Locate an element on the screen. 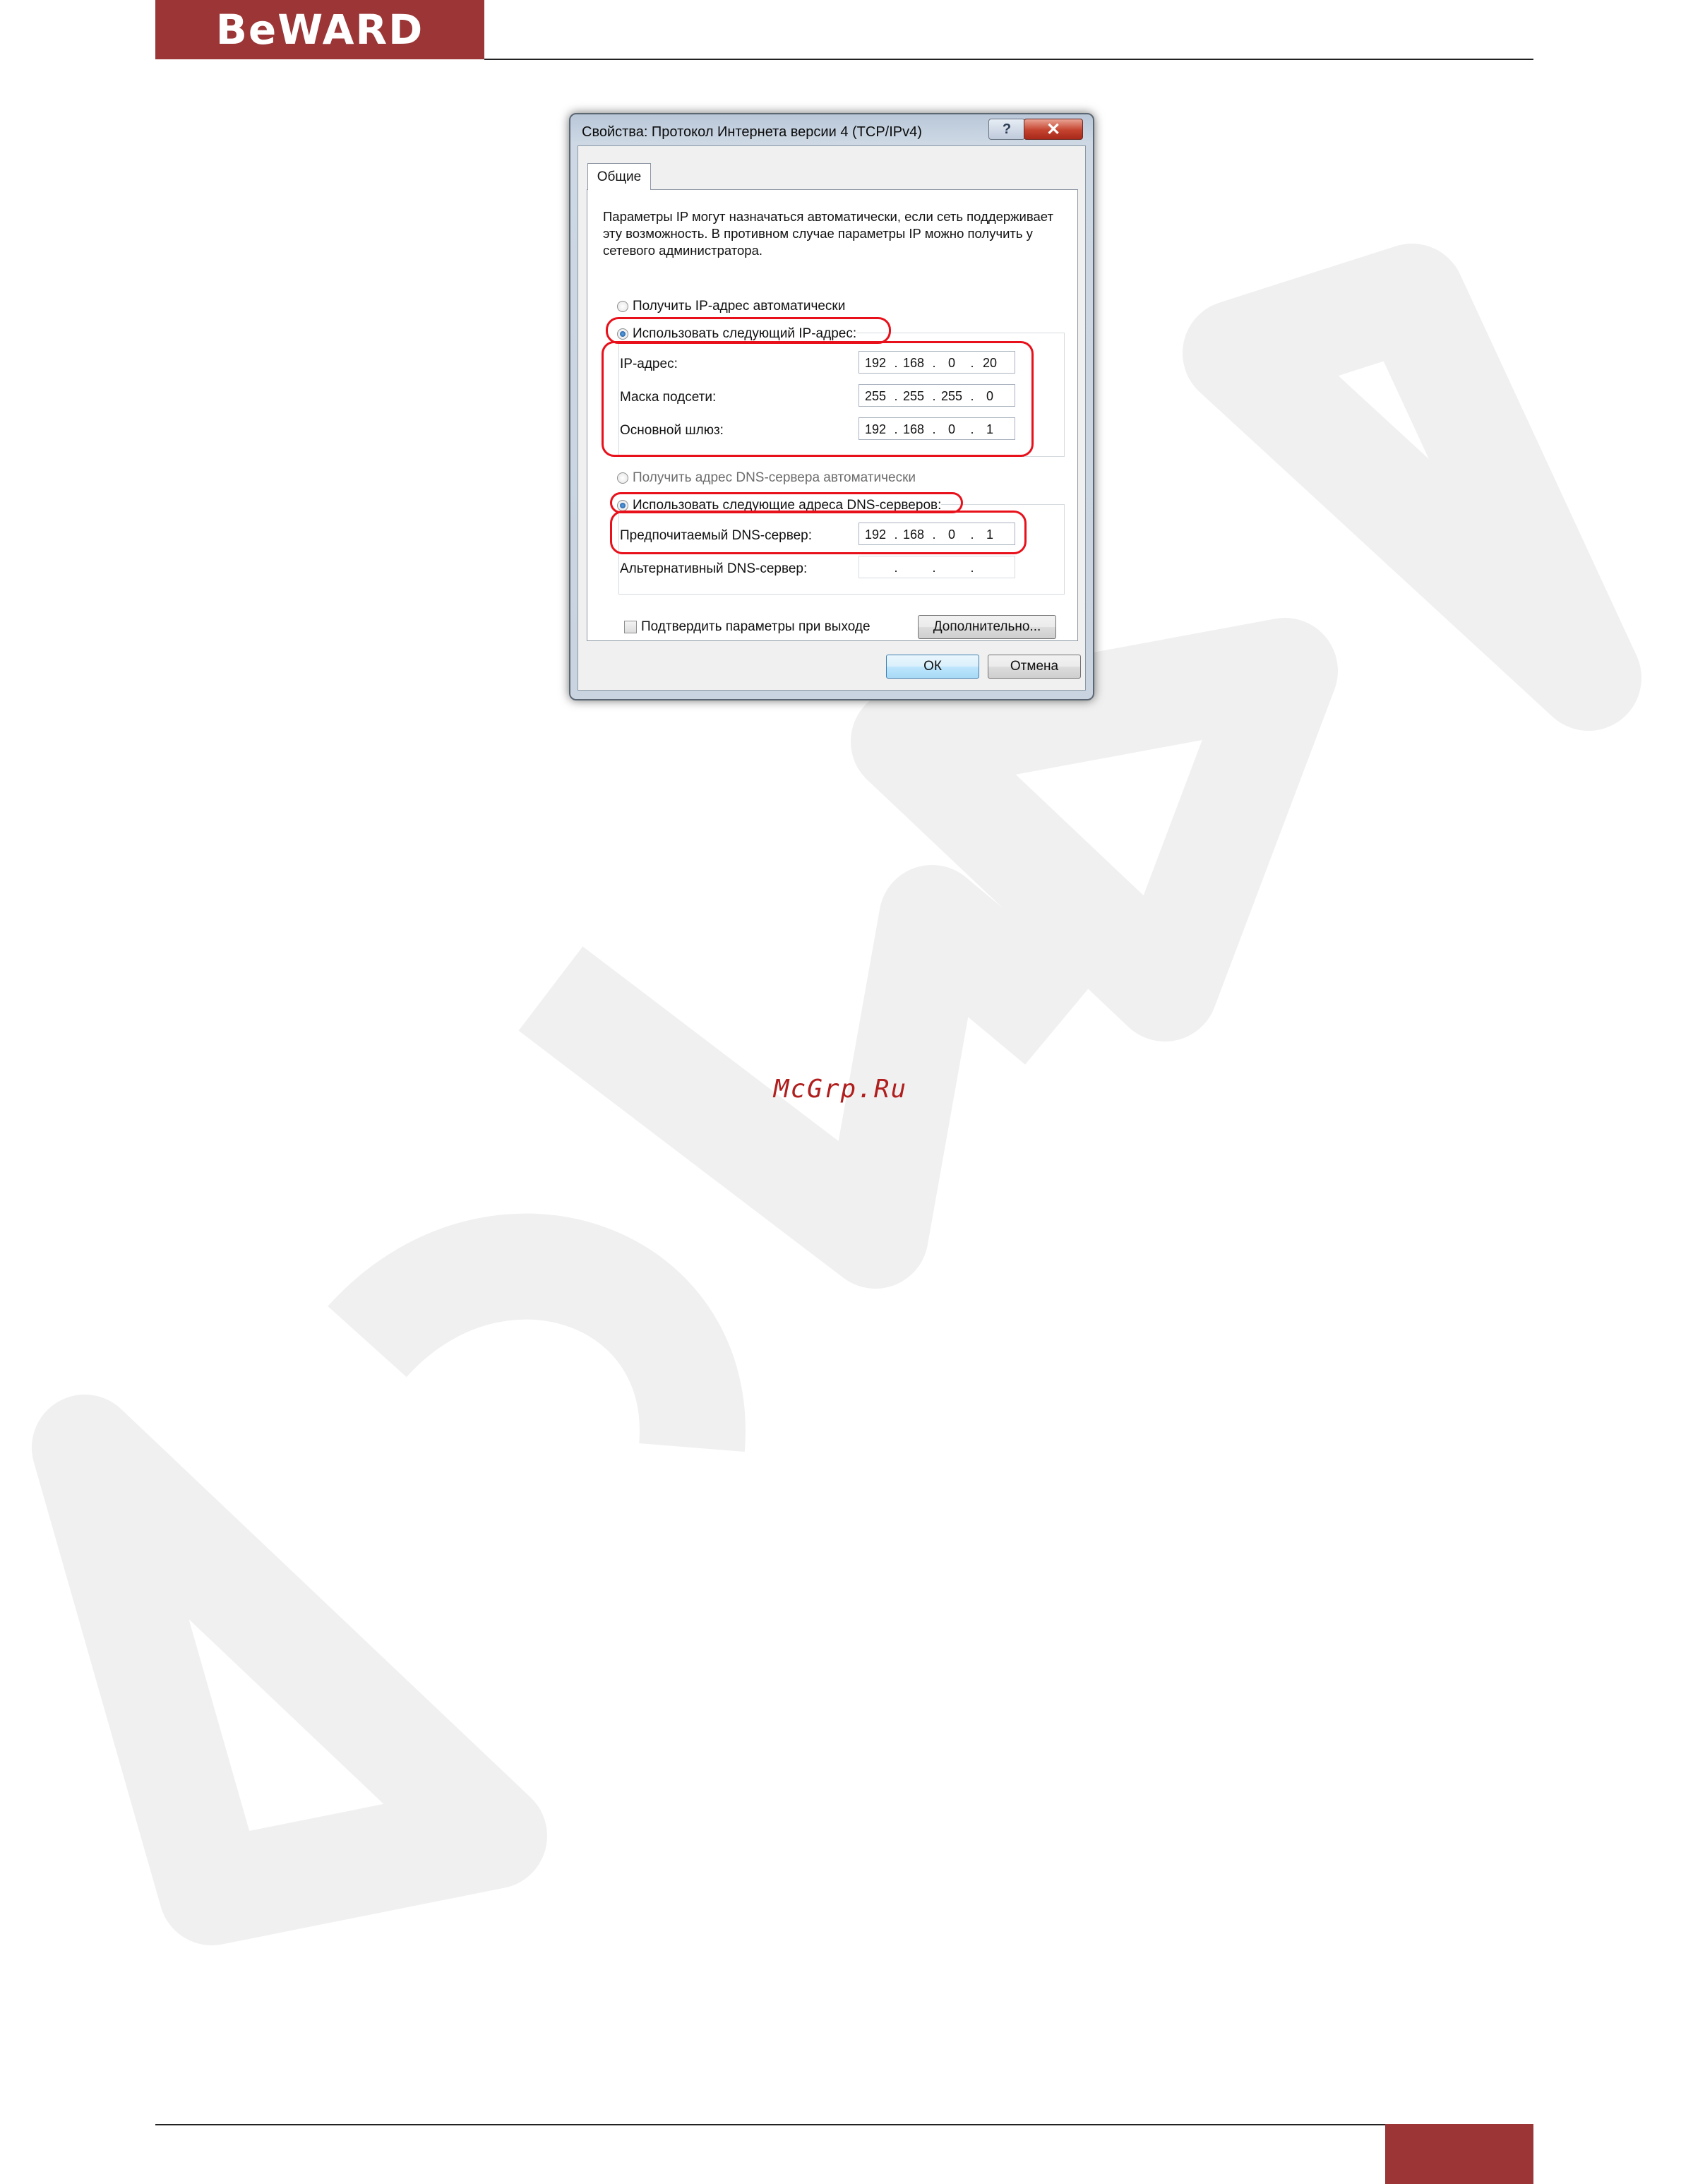  dns-auto-radio-row: Получить адрес DNS-сервера автоматически is located at coordinates (767, 478).